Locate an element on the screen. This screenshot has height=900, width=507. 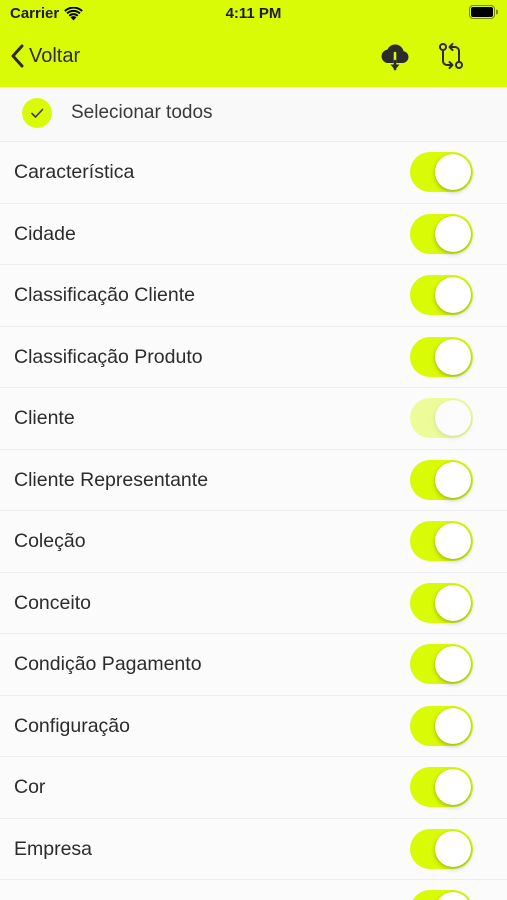
nav-bar: Voltar is located at coordinates (253, 58).